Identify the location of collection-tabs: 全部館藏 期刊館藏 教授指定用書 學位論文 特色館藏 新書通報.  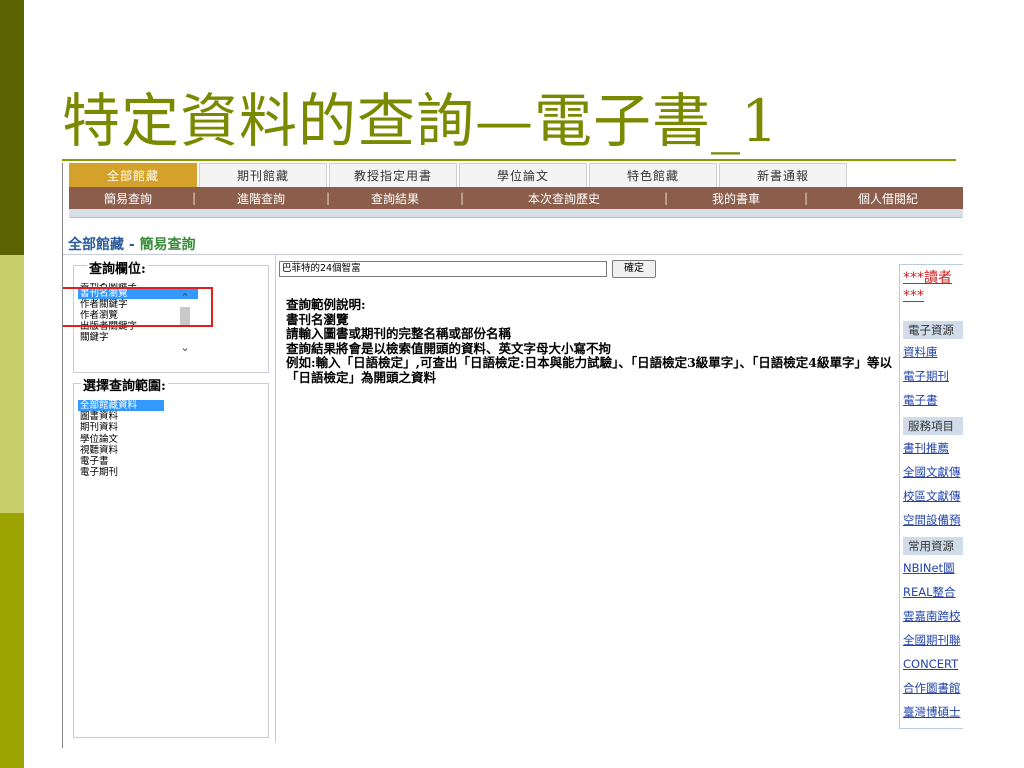
(516, 175).